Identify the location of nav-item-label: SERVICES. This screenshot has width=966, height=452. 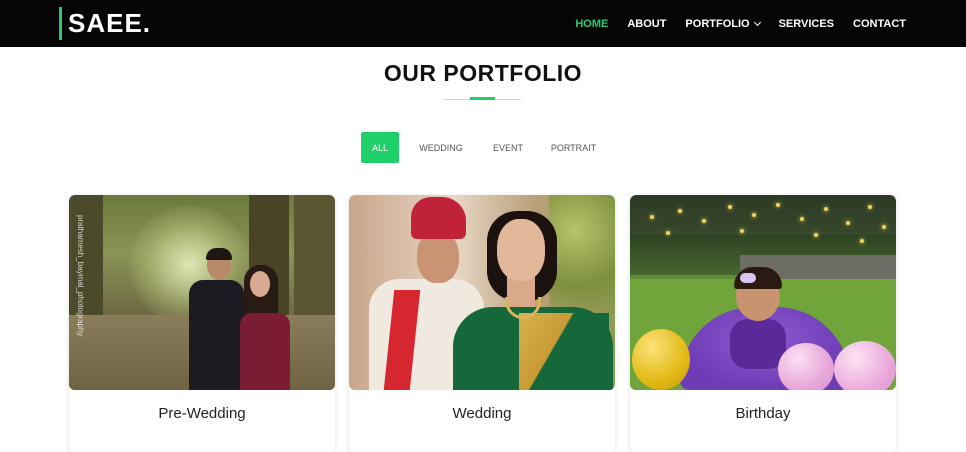
(806, 23).